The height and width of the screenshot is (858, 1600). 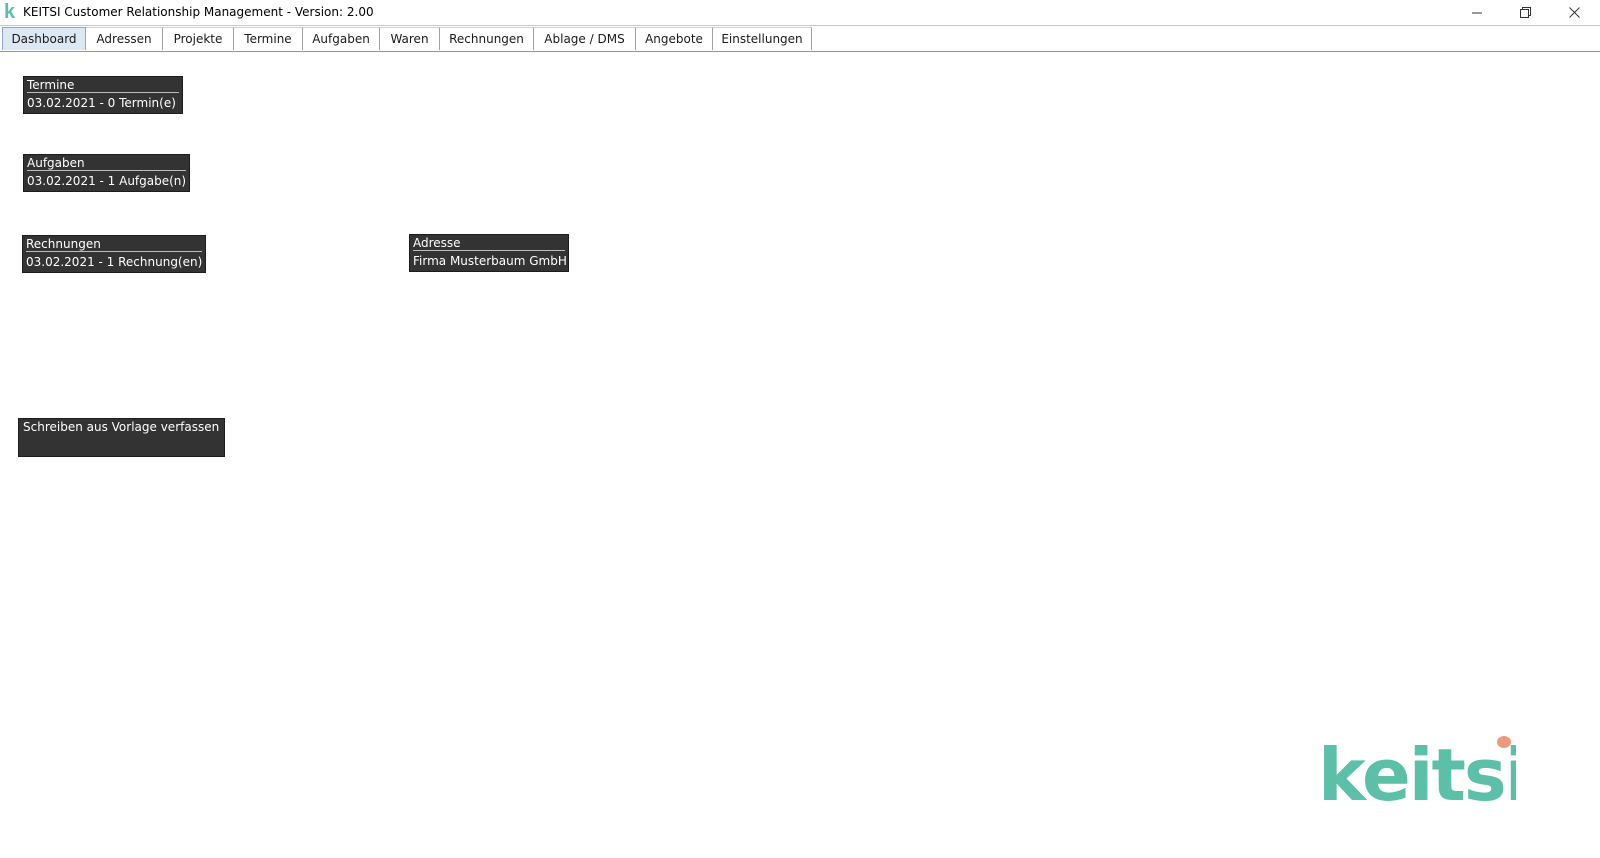 I want to click on tab-aufgaben: Aufgaben, so click(x=341, y=38).